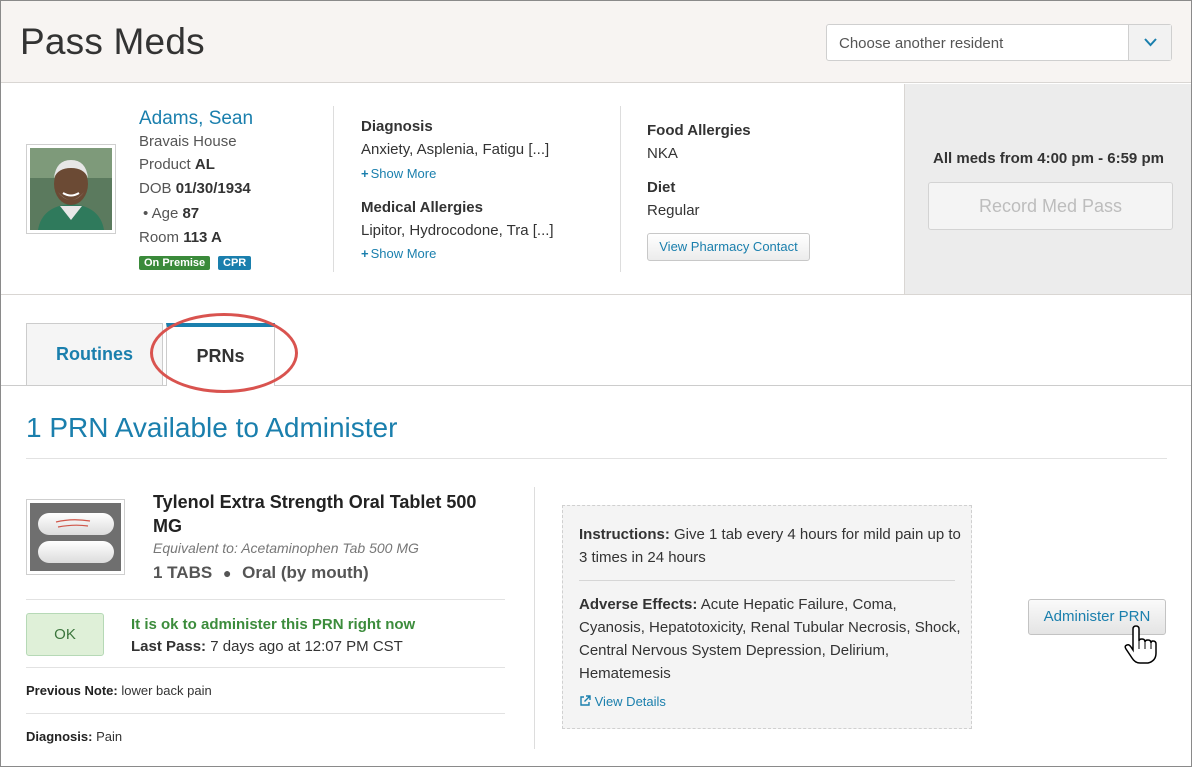  I want to click on medical-allergies-label: Medical Allergies, so click(422, 207).